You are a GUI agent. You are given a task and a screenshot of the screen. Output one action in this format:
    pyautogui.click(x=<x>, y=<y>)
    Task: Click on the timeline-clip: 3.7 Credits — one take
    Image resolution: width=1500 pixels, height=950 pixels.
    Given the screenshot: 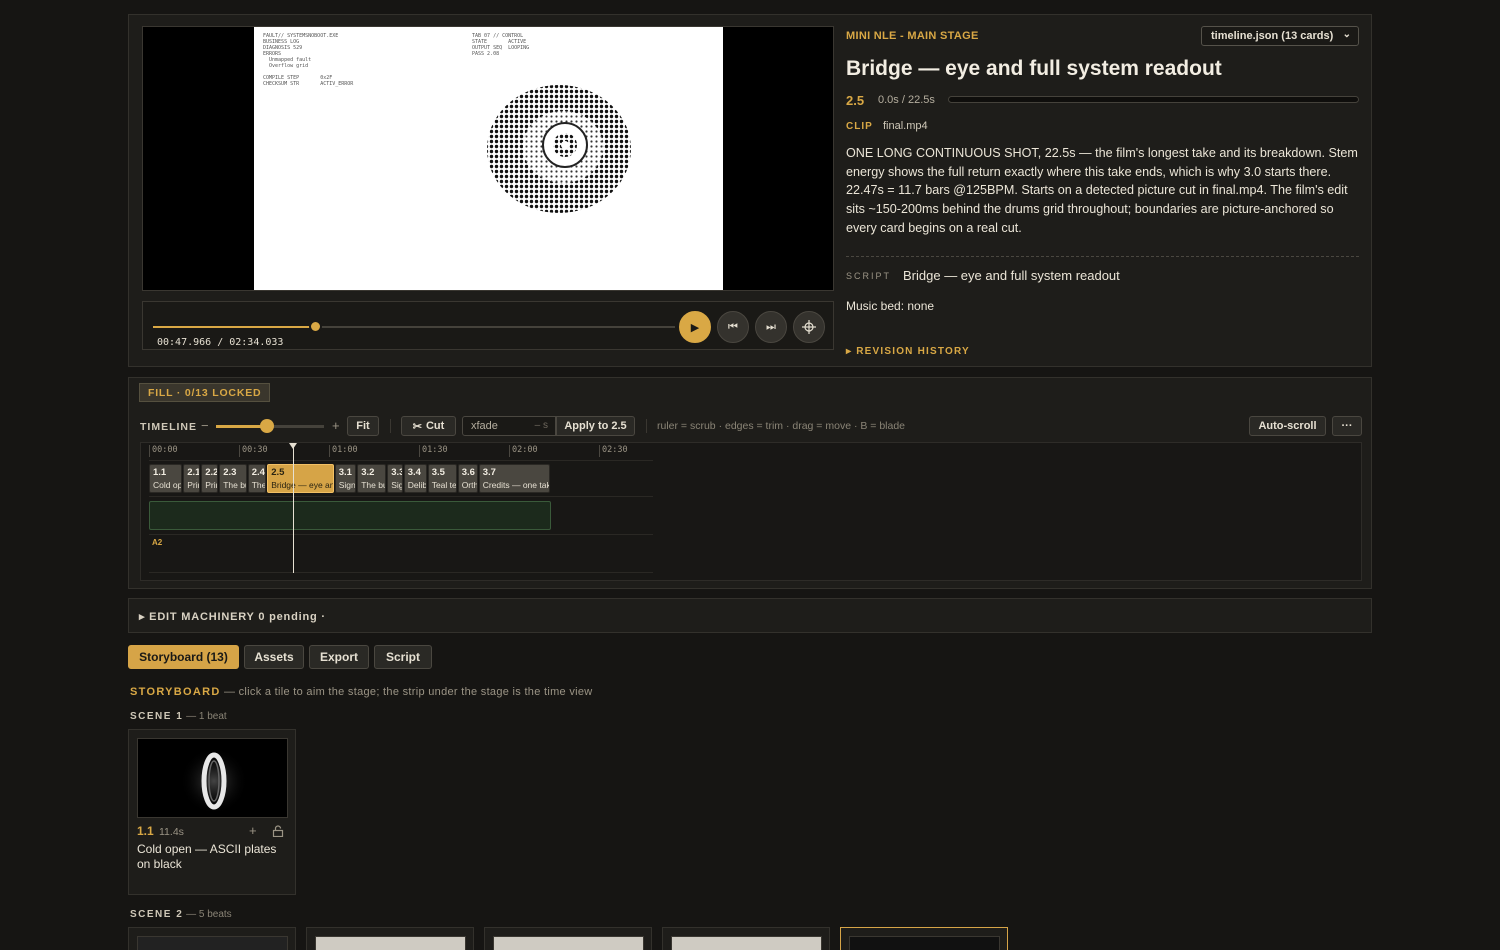 What is the action you would take?
    pyautogui.click(x=514, y=478)
    